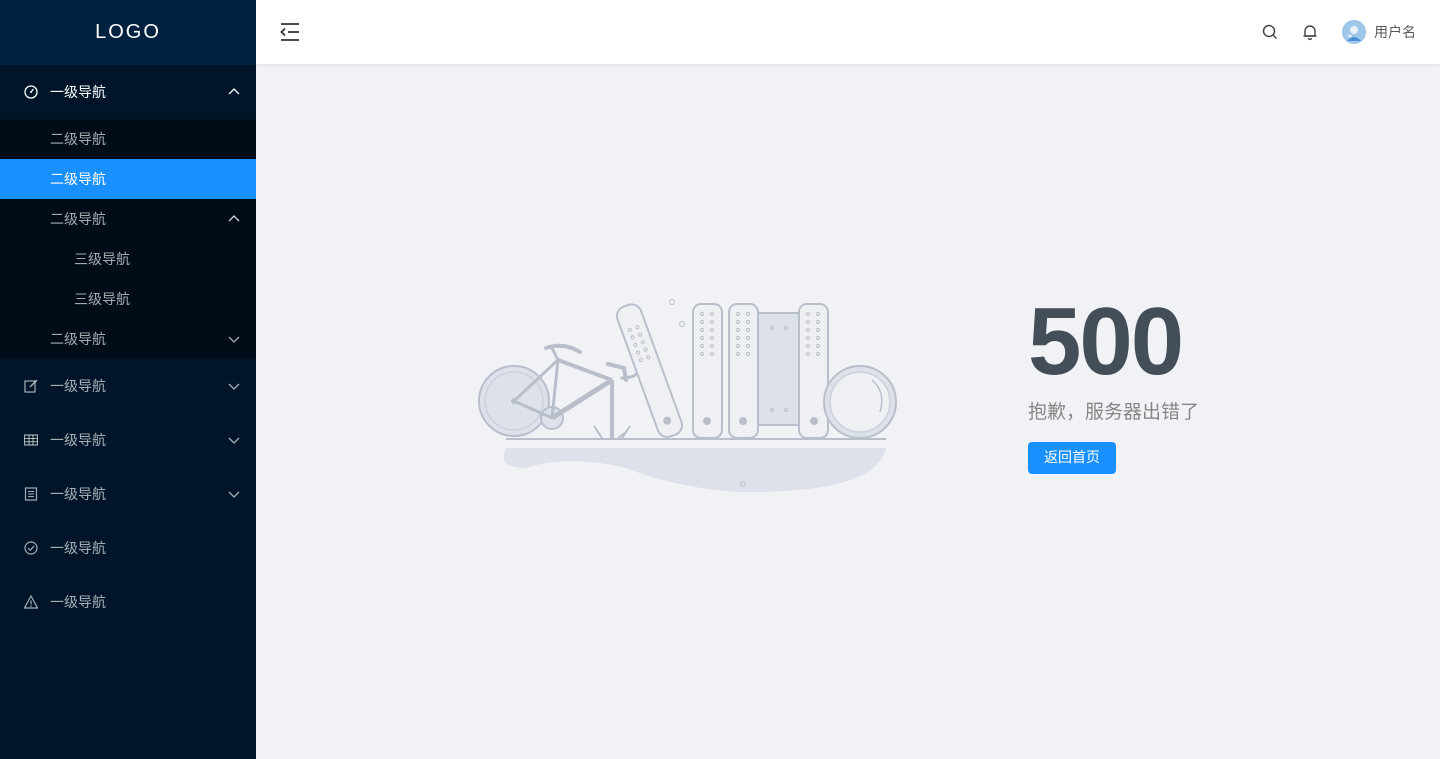 Image resolution: width=1440 pixels, height=759 pixels. What do you see at coordinates (128, 179) in the screenshot?
I see `sub-nav-item-2: 二级导航` at bounding box center [128, 179].